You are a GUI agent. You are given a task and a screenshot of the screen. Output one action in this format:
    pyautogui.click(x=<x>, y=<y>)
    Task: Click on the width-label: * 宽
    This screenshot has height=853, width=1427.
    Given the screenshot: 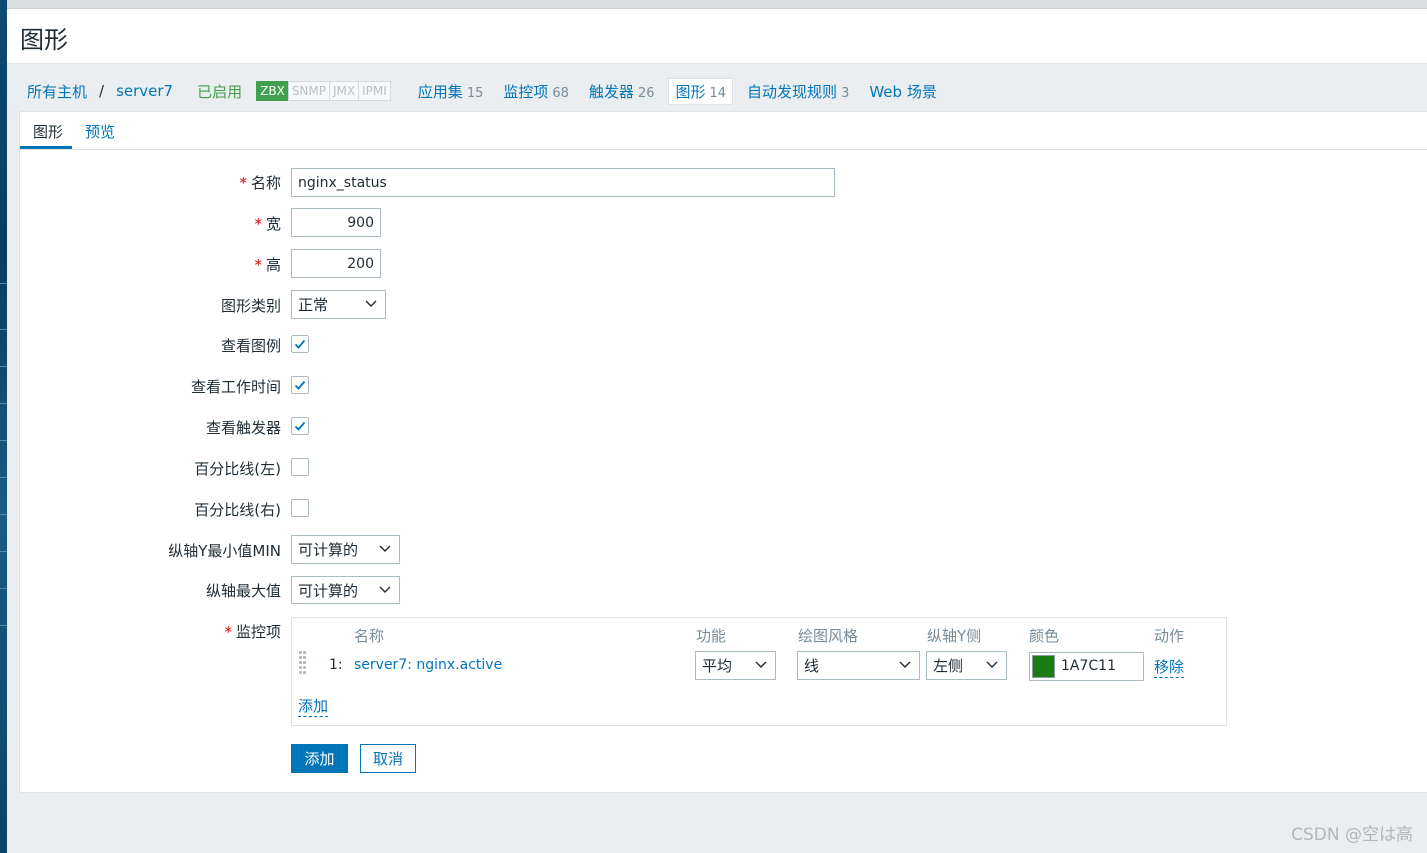 What is the action you would take?
    pyautogui.click(x=267, y=224)
    